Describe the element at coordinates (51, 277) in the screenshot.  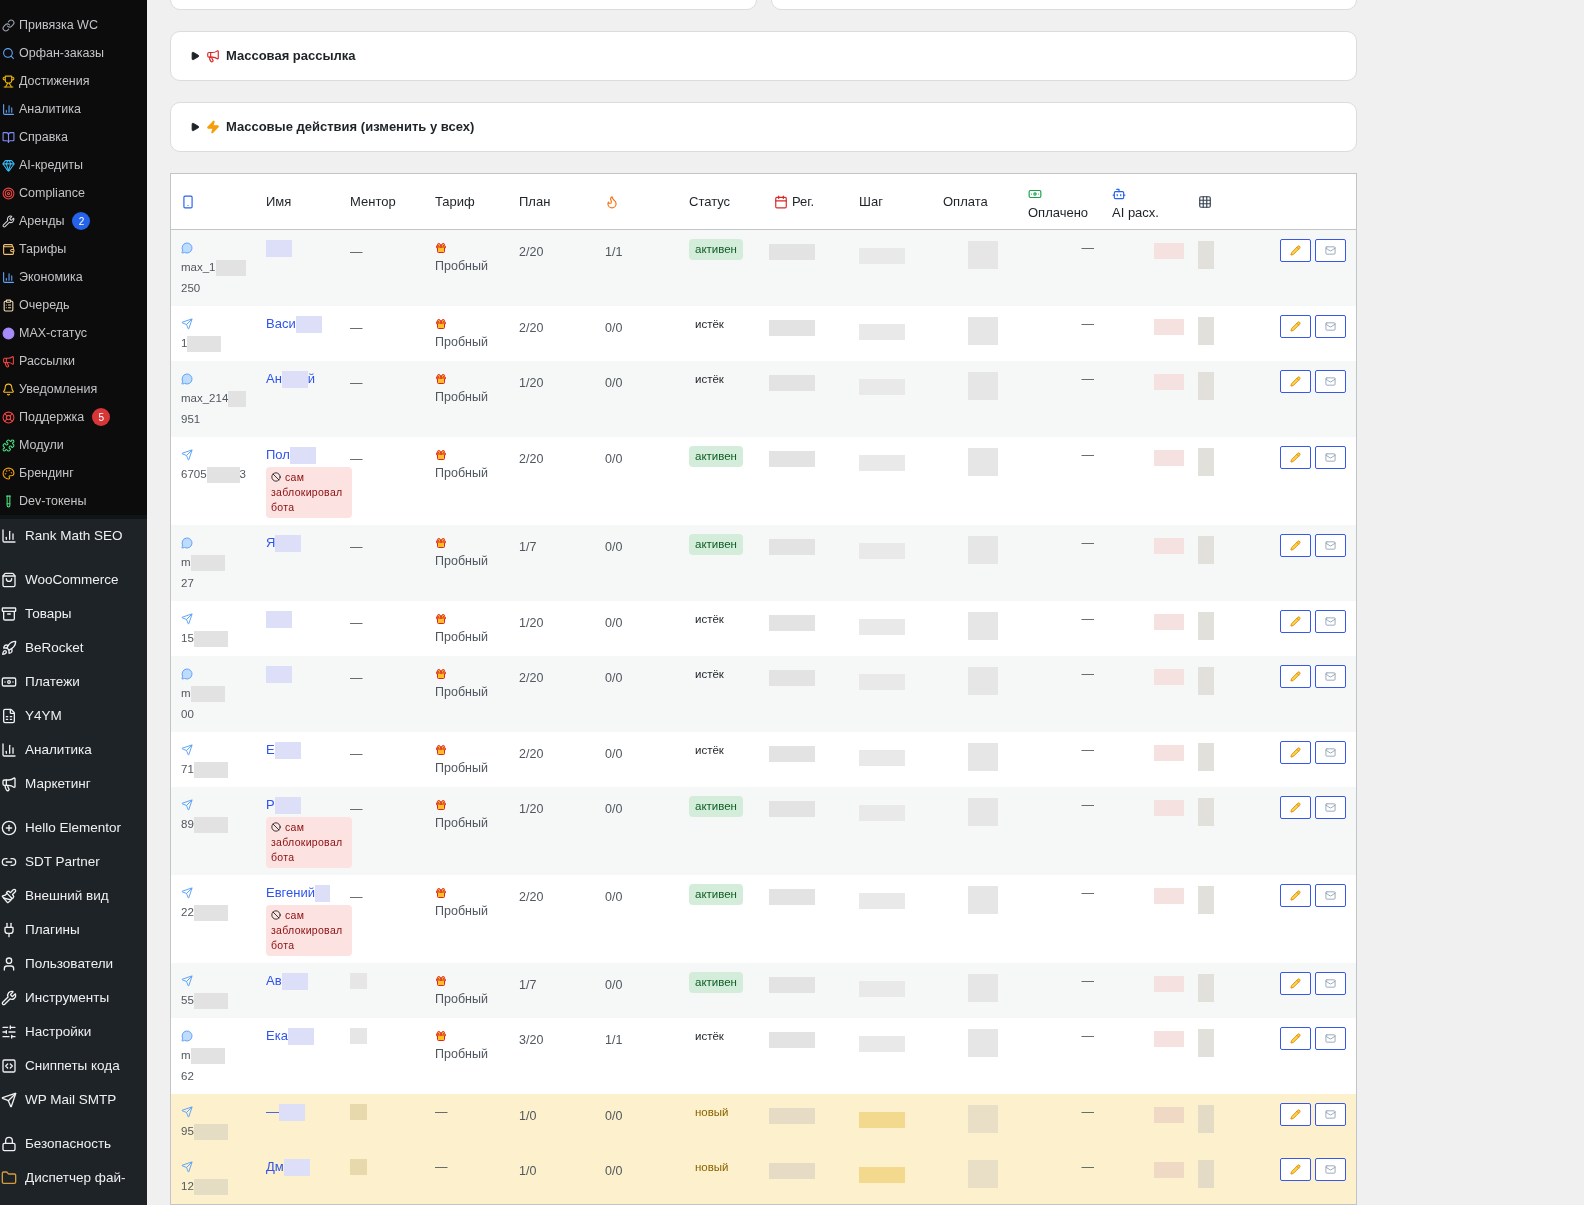
I see `submenu-item: Экономика` at that location.